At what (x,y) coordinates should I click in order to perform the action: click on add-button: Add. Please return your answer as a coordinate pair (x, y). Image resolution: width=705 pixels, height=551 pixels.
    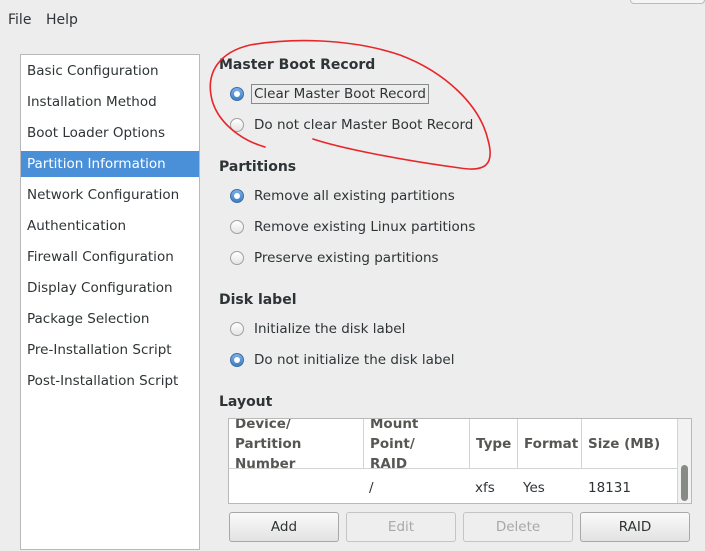
    Looking at the image, I should click on (284, 527).